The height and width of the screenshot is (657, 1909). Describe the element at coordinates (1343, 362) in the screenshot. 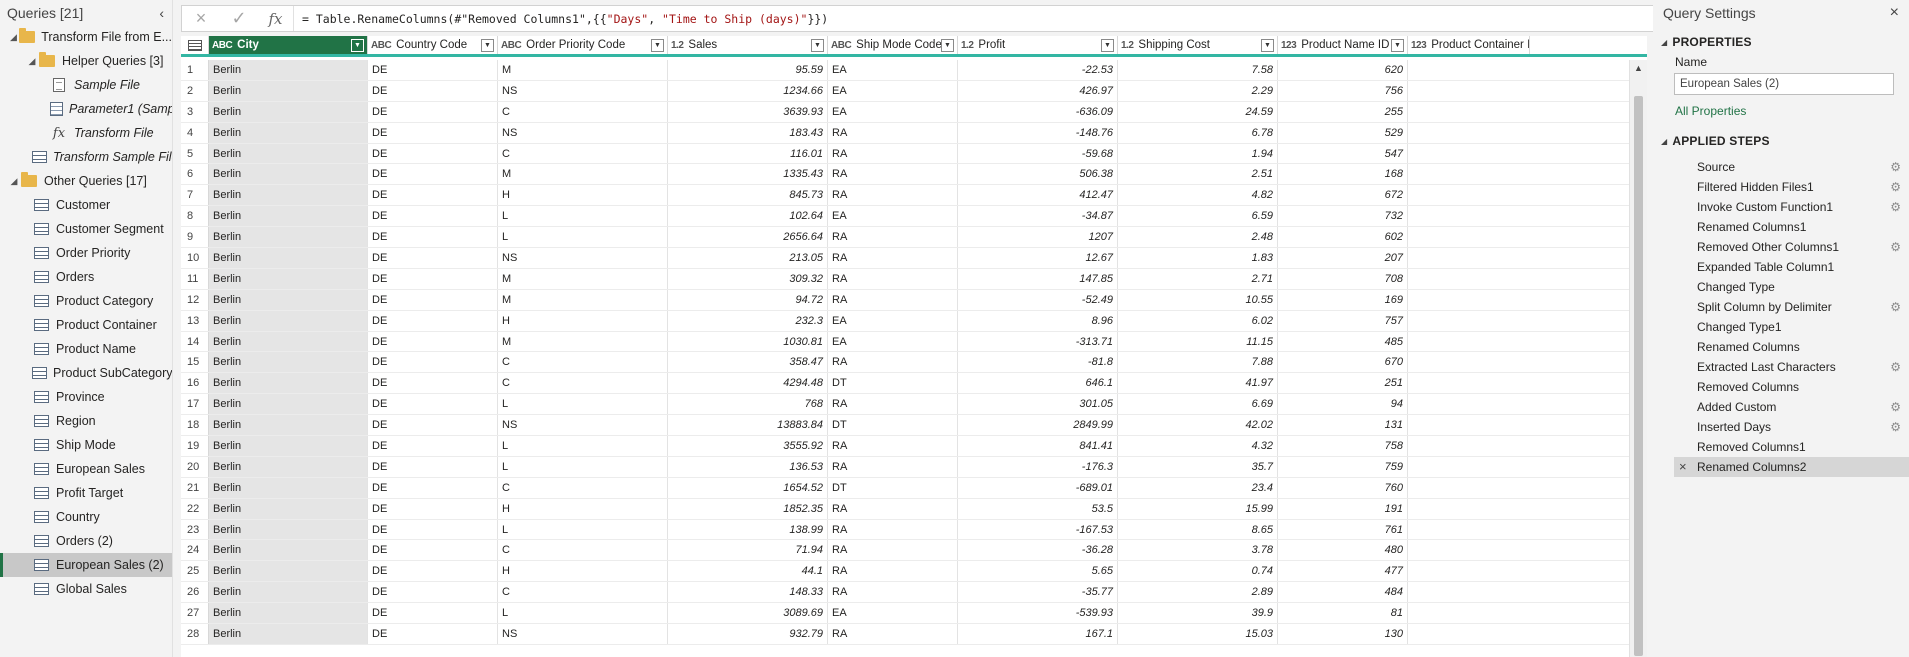

I see `table-cell: 670` at that location.